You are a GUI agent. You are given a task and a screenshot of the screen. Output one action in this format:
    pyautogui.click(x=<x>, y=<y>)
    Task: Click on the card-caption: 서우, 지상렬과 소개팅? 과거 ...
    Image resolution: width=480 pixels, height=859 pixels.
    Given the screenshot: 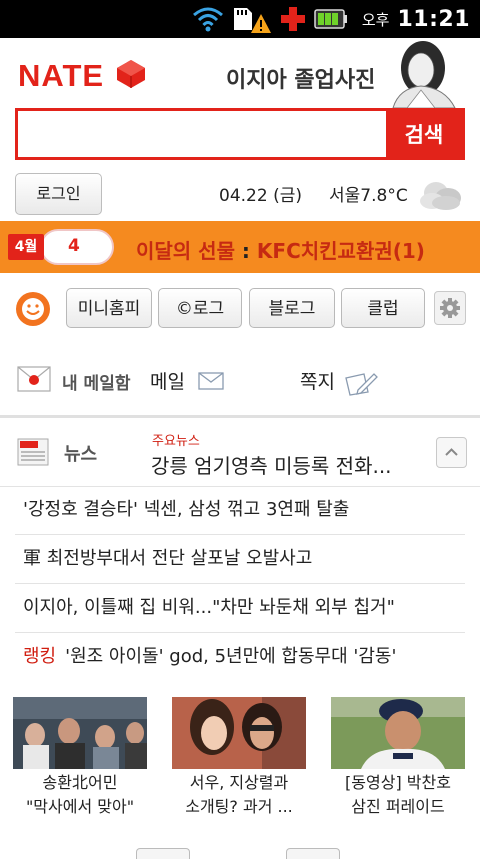 What is the action you would take?
    pyautogui.click(x=239, y=795)
    